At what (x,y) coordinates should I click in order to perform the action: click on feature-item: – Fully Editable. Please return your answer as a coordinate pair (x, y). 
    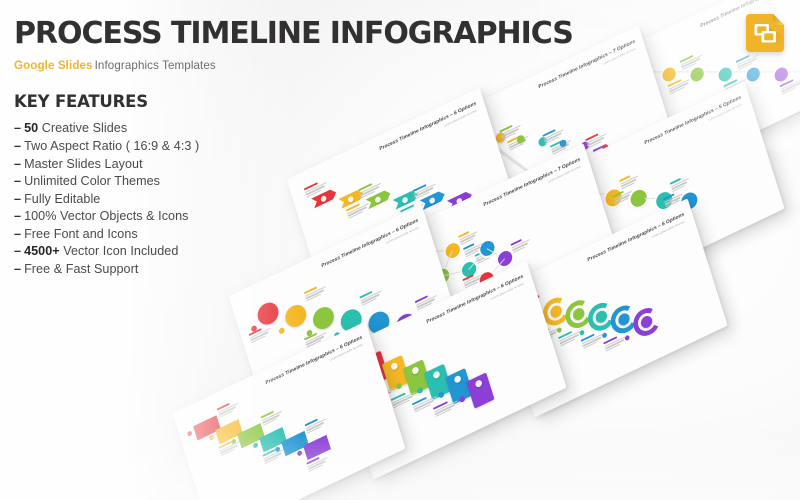
    Looking at the image, I should click on (149, 200).